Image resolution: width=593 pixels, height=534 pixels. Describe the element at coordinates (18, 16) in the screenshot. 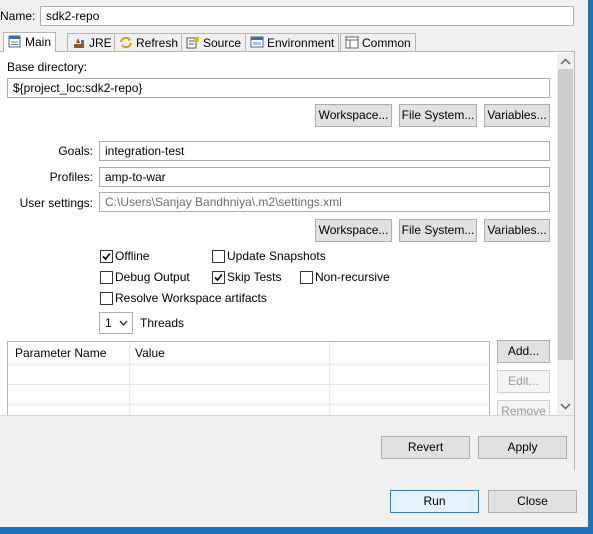

I see `name-label: Name:` at that location.